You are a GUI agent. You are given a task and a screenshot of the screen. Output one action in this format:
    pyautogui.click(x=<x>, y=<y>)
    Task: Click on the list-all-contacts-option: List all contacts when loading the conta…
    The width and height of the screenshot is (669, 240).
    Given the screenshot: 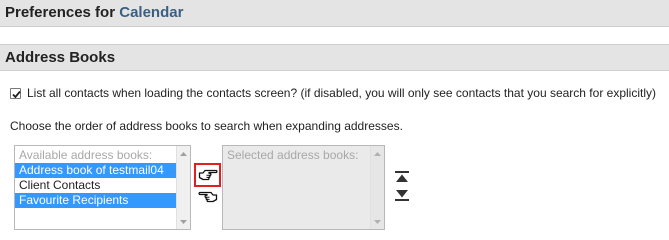 What is the action you would take?
    pyautogui.click(x=333, y=93)
    